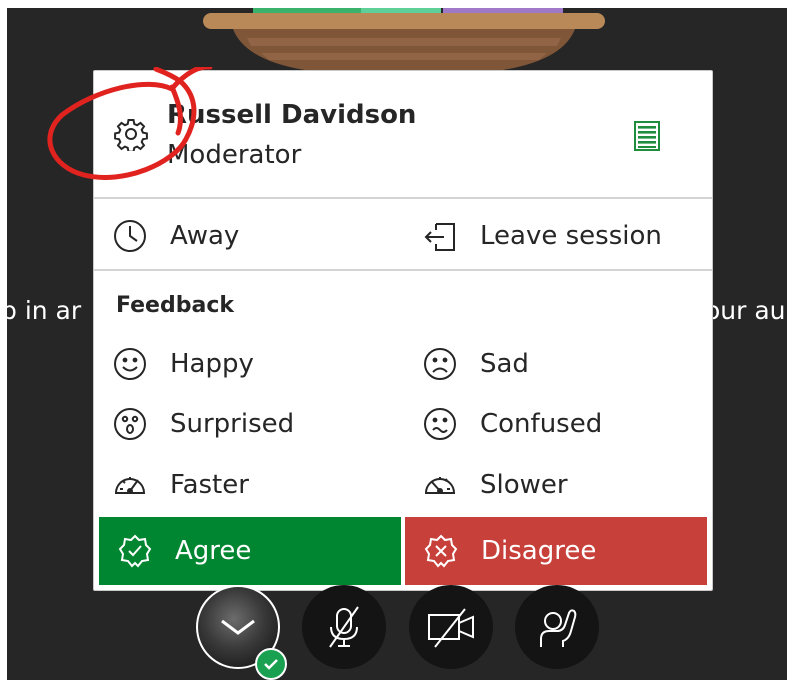 The height and width of the screenshot is (683, 794). I want to click on feedback-confused-label: Confused, so click(541, 424).